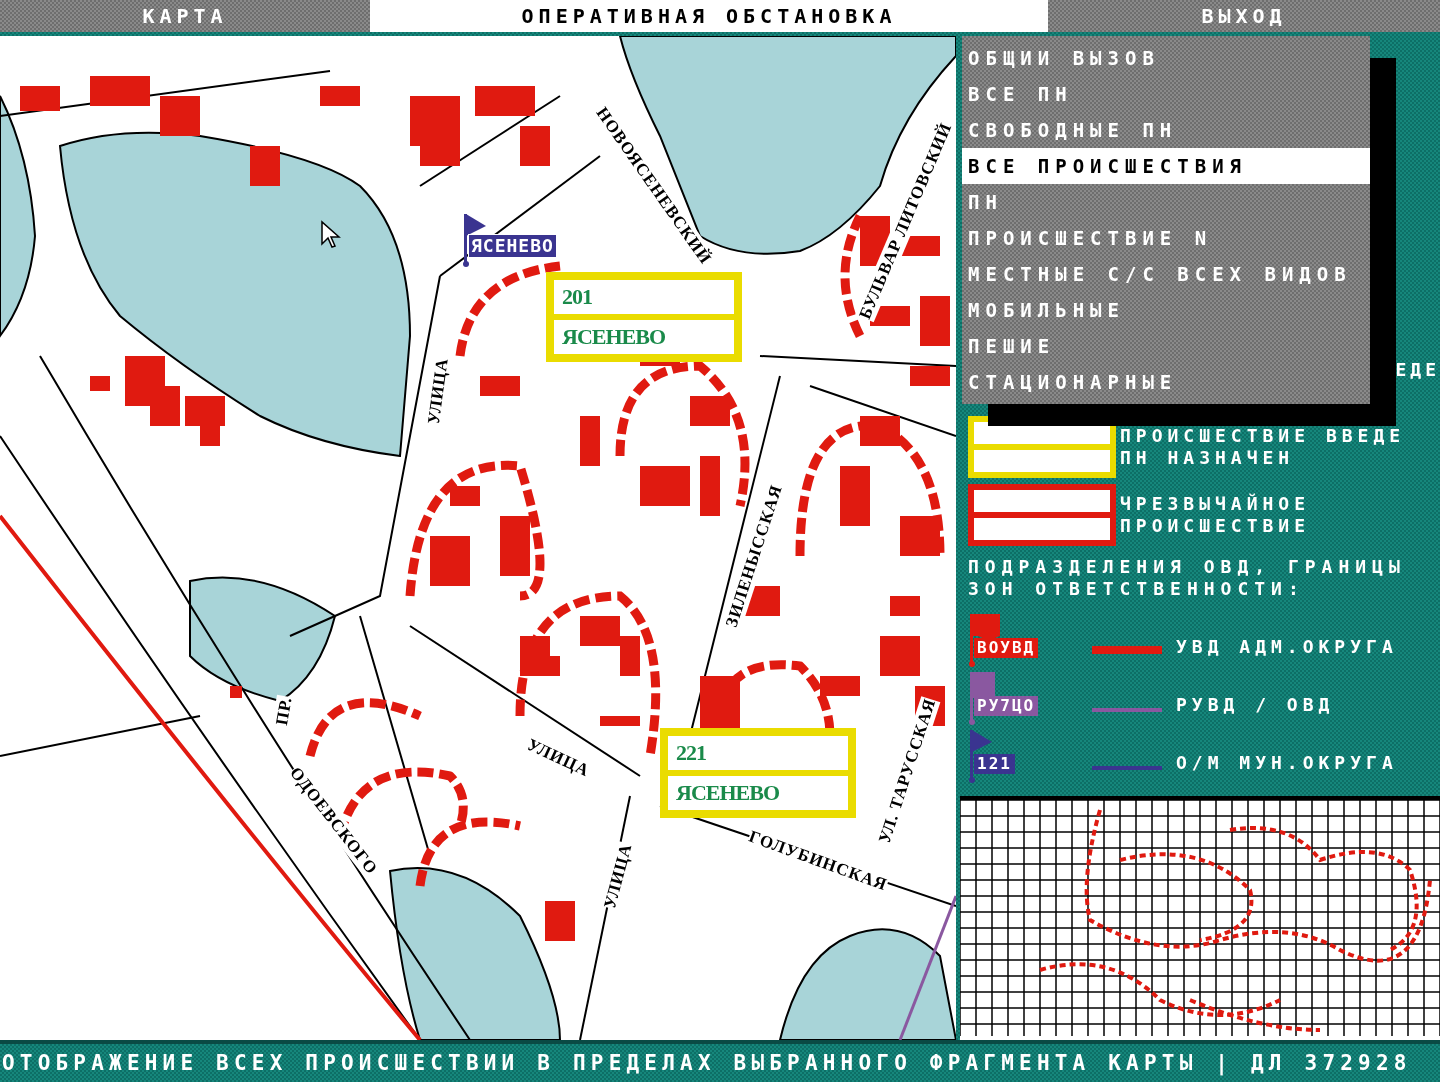 This screenshot has height=1082, width=1440. What do you see at coordinates (1417, 370) in the screenshot?
I see `legend-text: ЕДЕ` at bounding box center [1417, 370].